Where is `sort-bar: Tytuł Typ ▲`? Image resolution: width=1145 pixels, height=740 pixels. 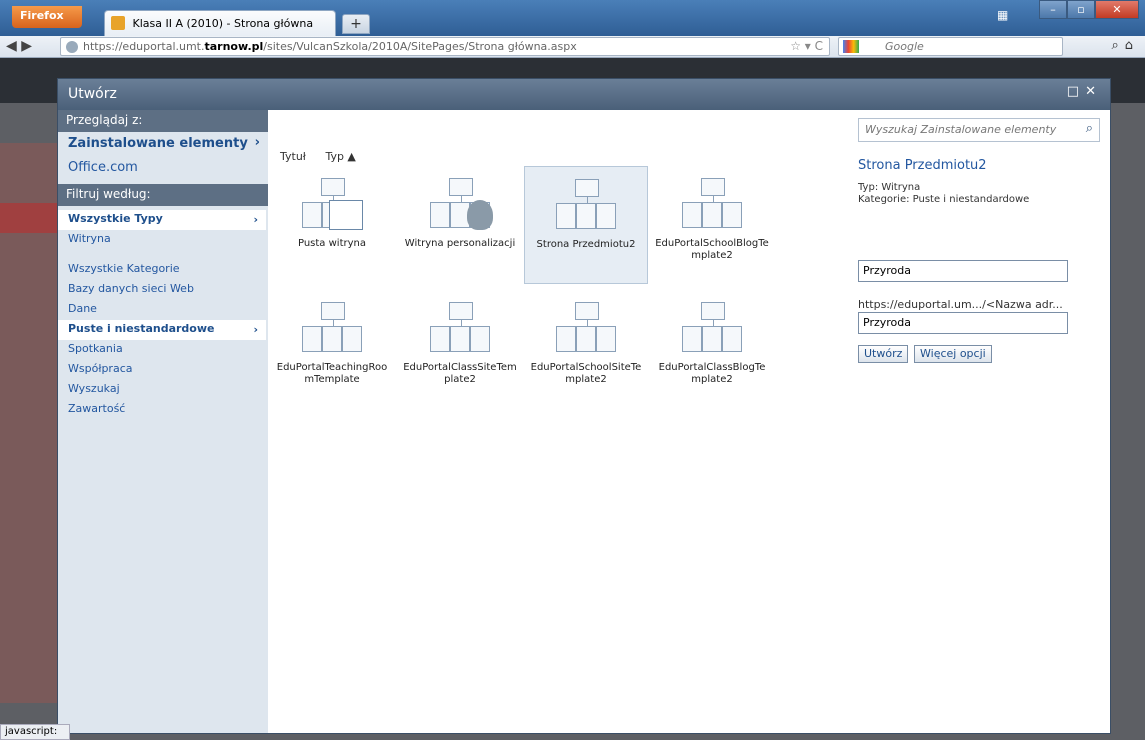 sort-bar: Tytuł Typ ▲ is located at coordinates (326, 156).